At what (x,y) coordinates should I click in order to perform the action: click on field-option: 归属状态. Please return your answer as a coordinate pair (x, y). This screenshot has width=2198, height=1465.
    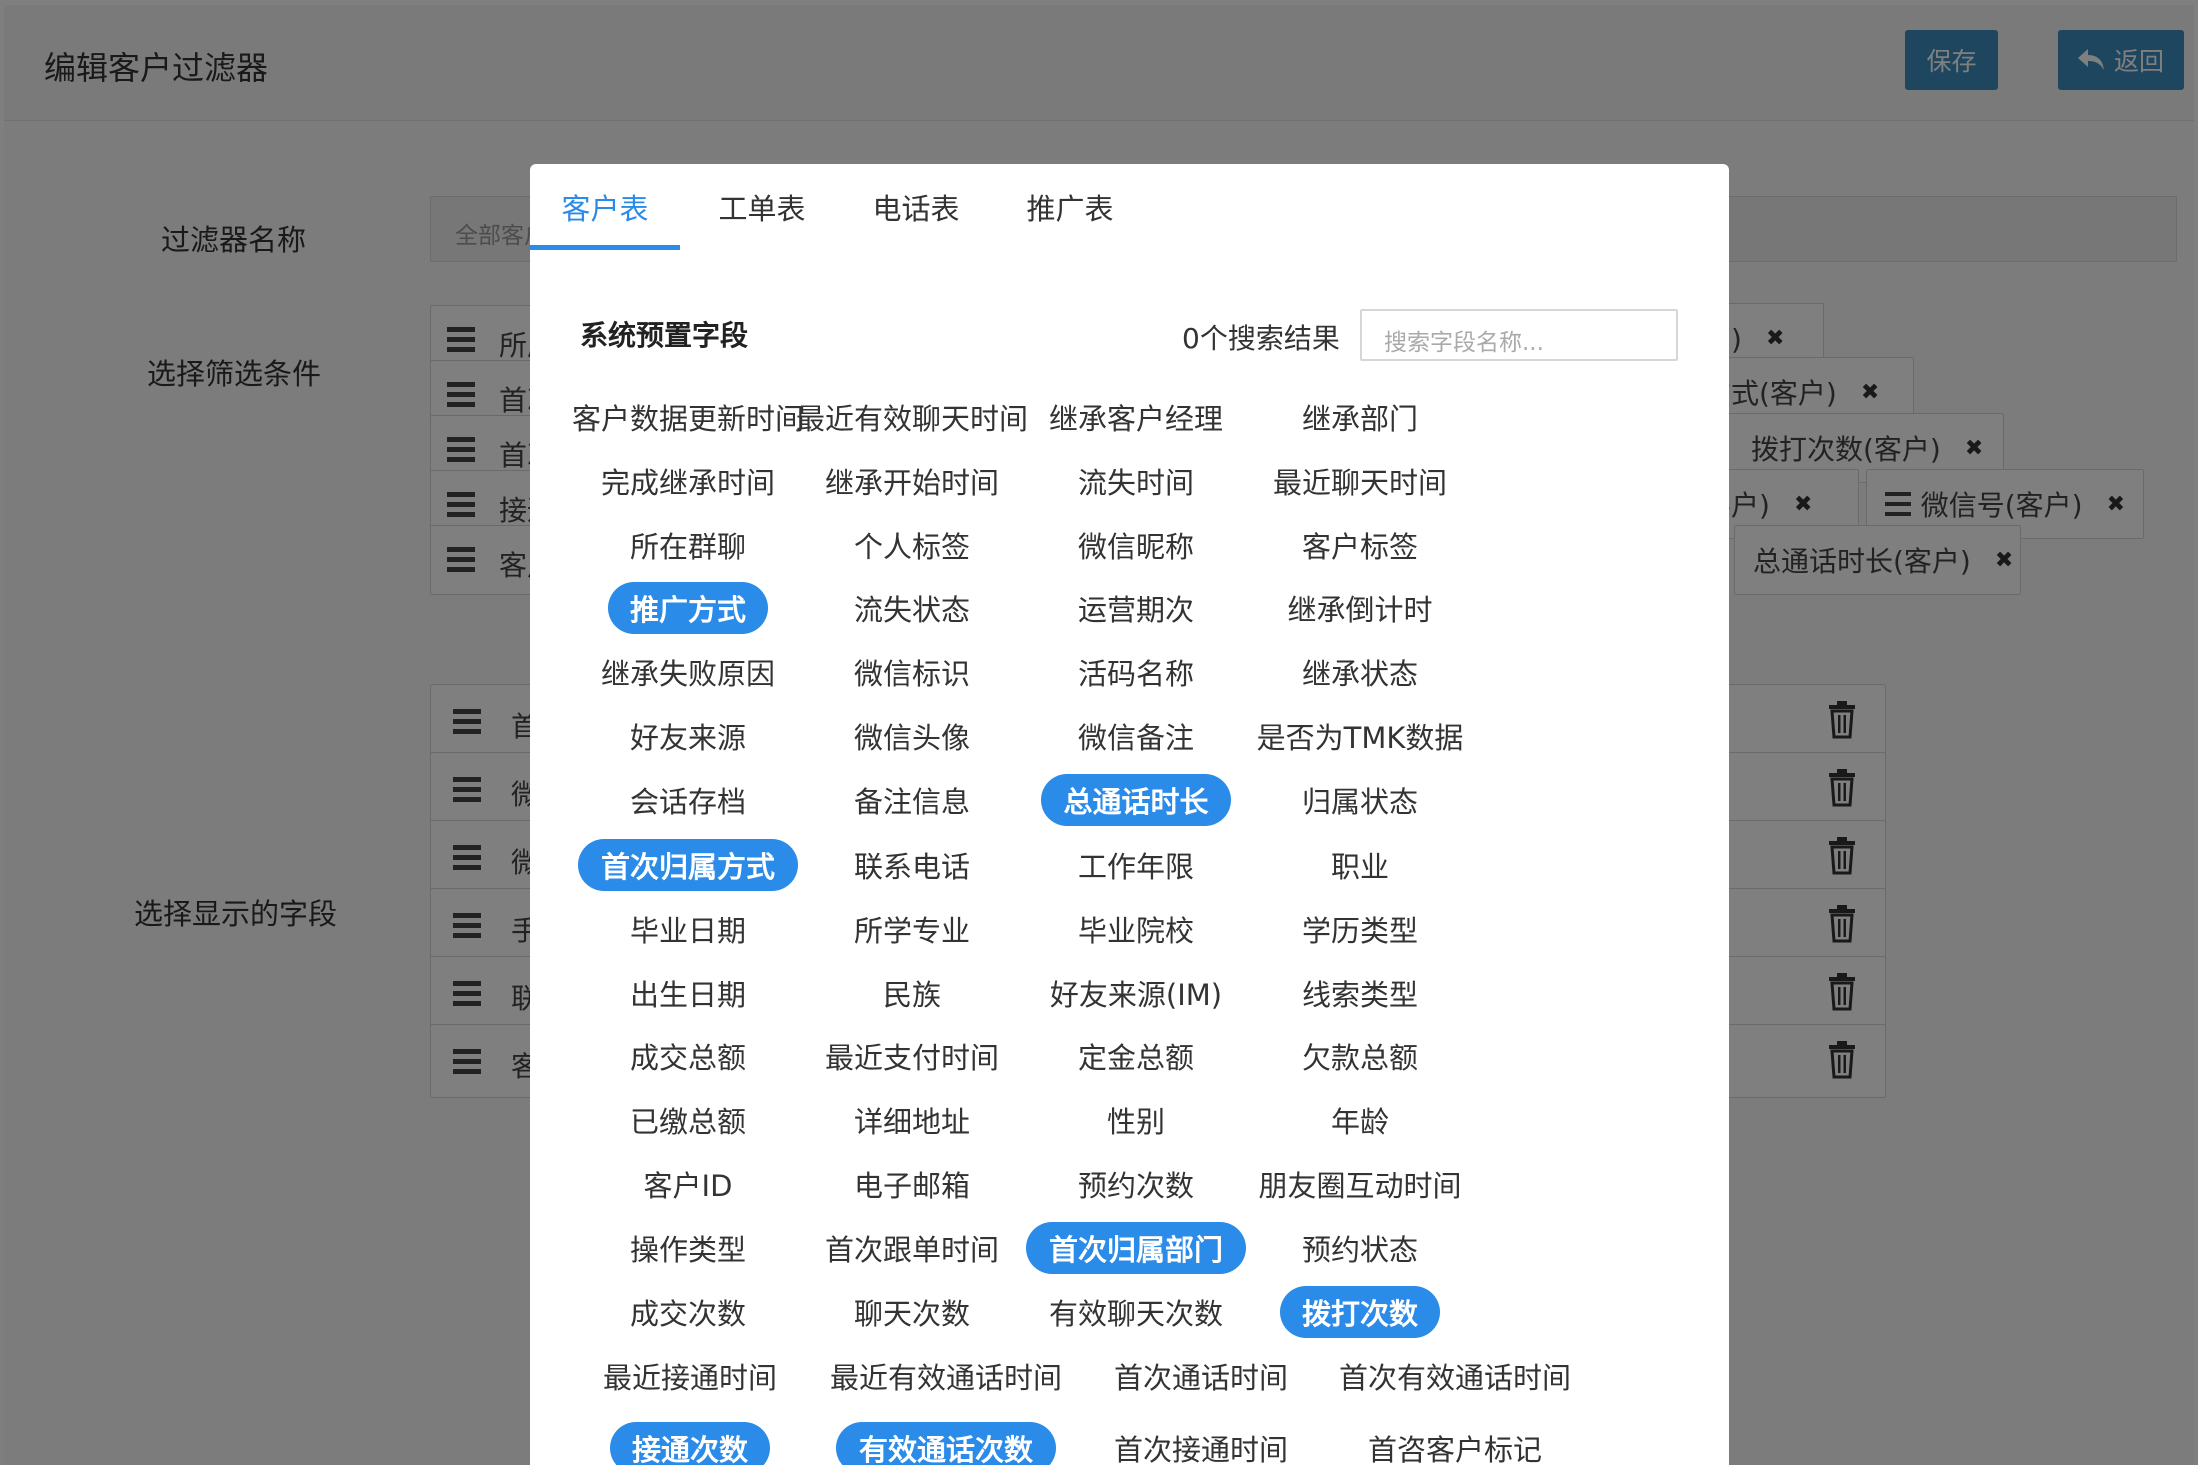
    Looking at the image, I should click on (1360, 800).